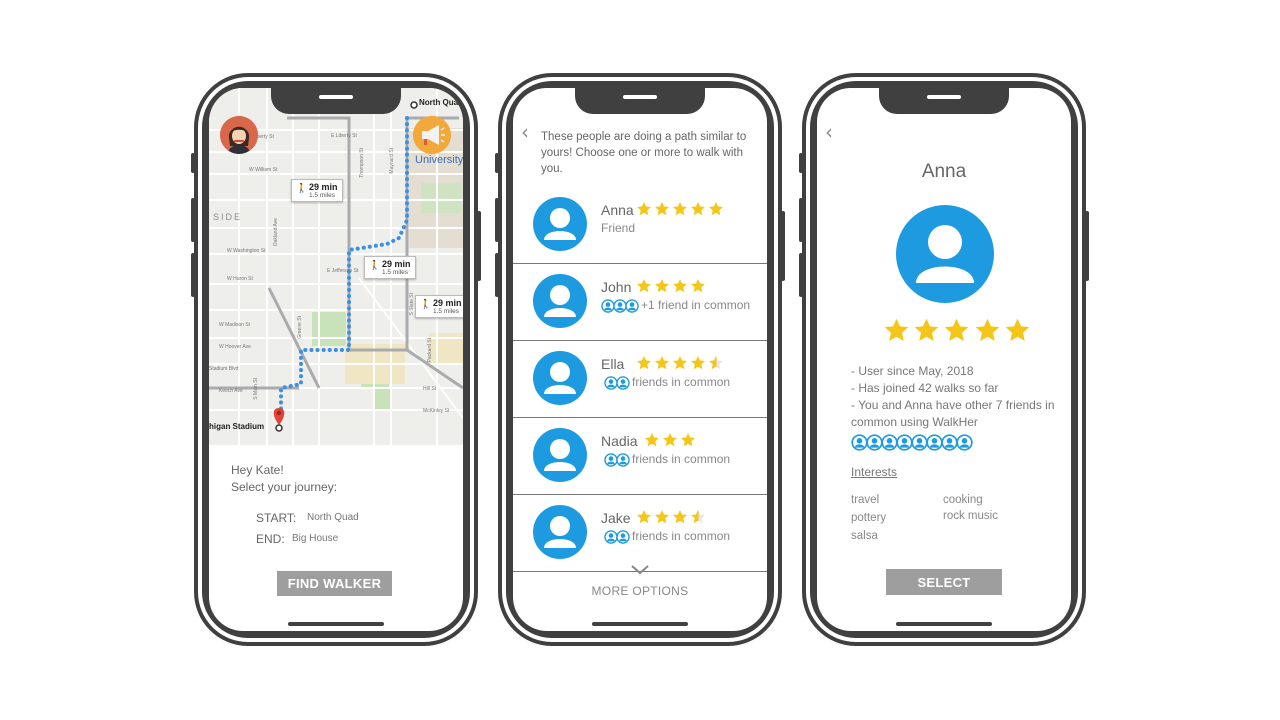  What do you see at coordinates (640, 533) in the screenshot?
I see `walker-row-jake: Jake friends in common` at bounding box center [640, 533].